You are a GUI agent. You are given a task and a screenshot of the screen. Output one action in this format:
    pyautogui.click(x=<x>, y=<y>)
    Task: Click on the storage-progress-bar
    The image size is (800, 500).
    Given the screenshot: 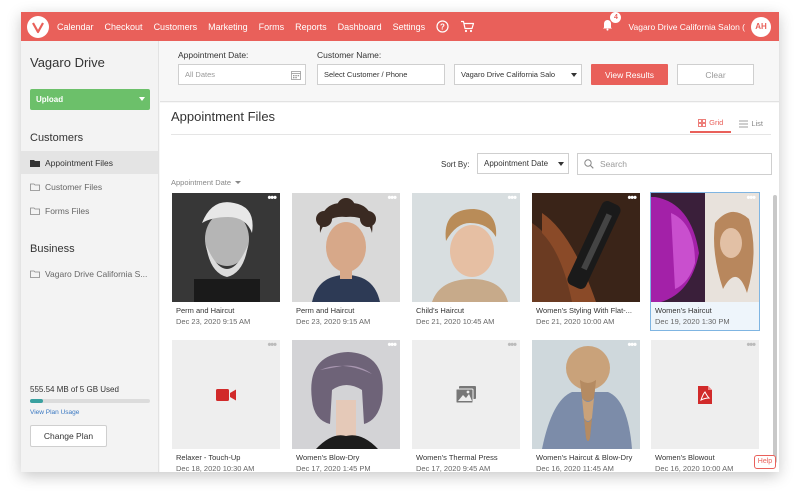 What is the action you would take?
    pyautogui.click(x=90, y=401)
    